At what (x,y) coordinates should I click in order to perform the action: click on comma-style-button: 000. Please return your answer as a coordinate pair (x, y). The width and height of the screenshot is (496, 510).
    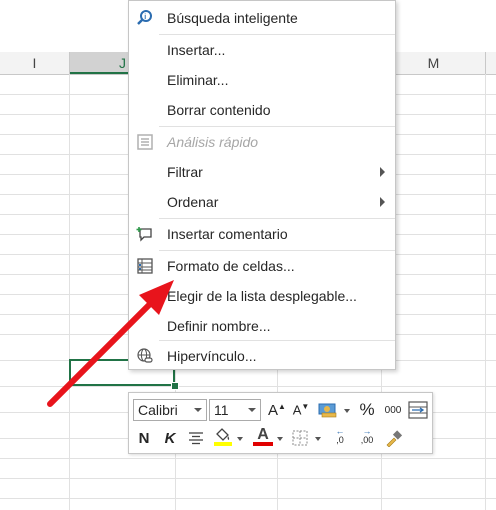
    Looking at the image, I should click on (393, 410).